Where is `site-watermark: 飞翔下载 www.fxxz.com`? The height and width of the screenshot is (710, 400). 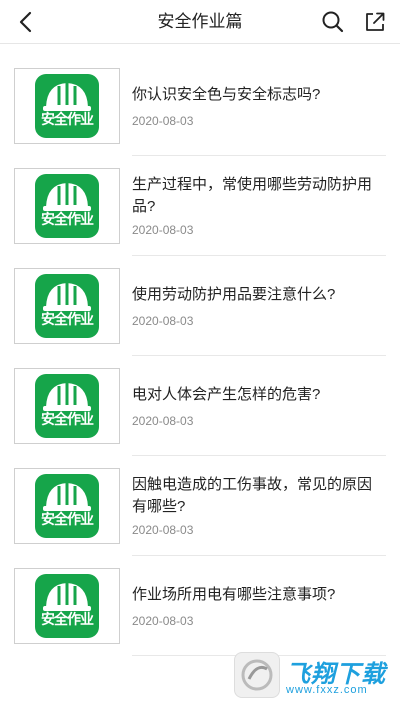
site-watermark: 飞翔下载 www.fxxz.com is located at coordinates (314, 677).